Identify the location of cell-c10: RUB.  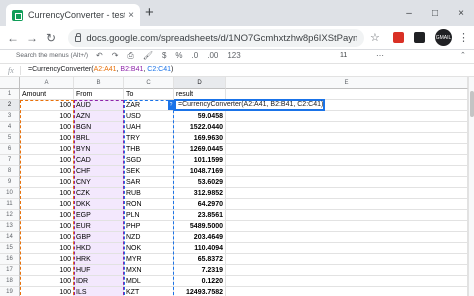
(149, 193).